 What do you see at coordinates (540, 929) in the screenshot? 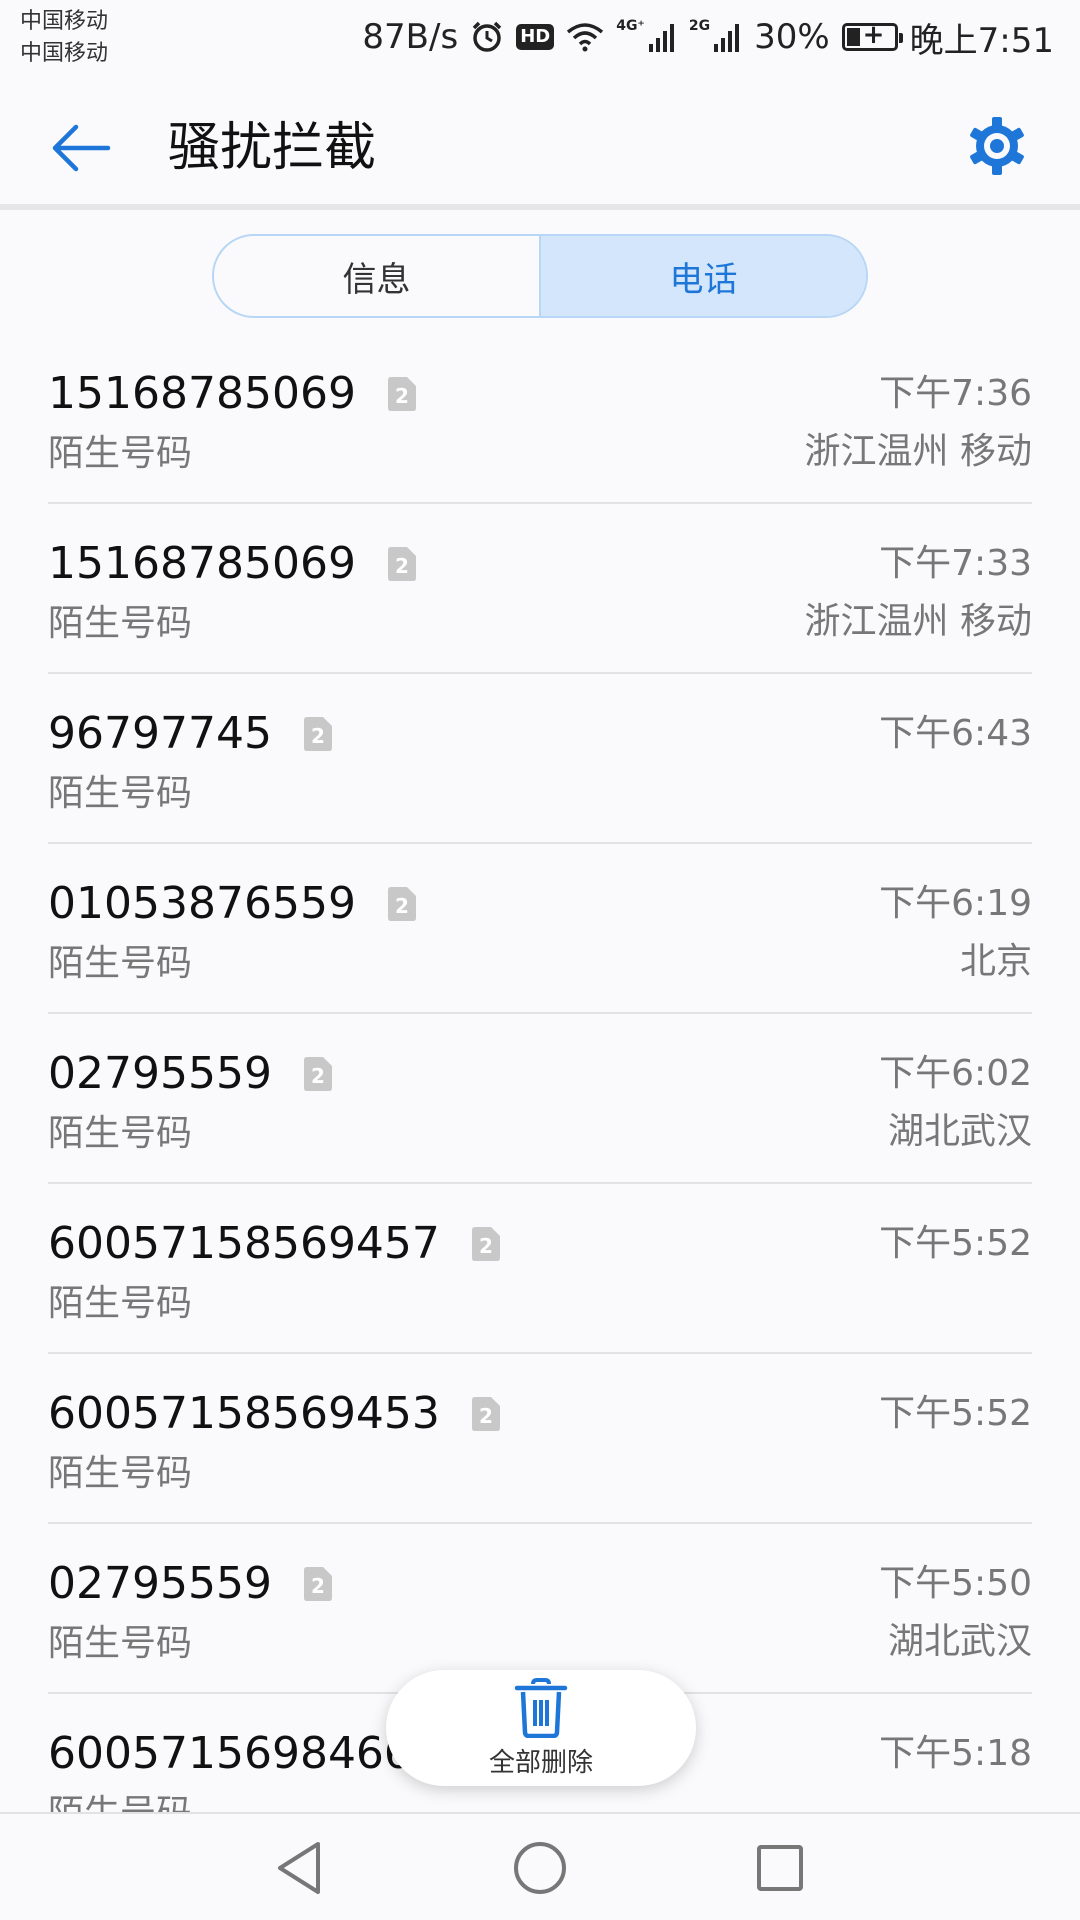
I see `list-item: 01053876559 2 陌生号码 下午6:19 北京` at bounding box center [540, 929].